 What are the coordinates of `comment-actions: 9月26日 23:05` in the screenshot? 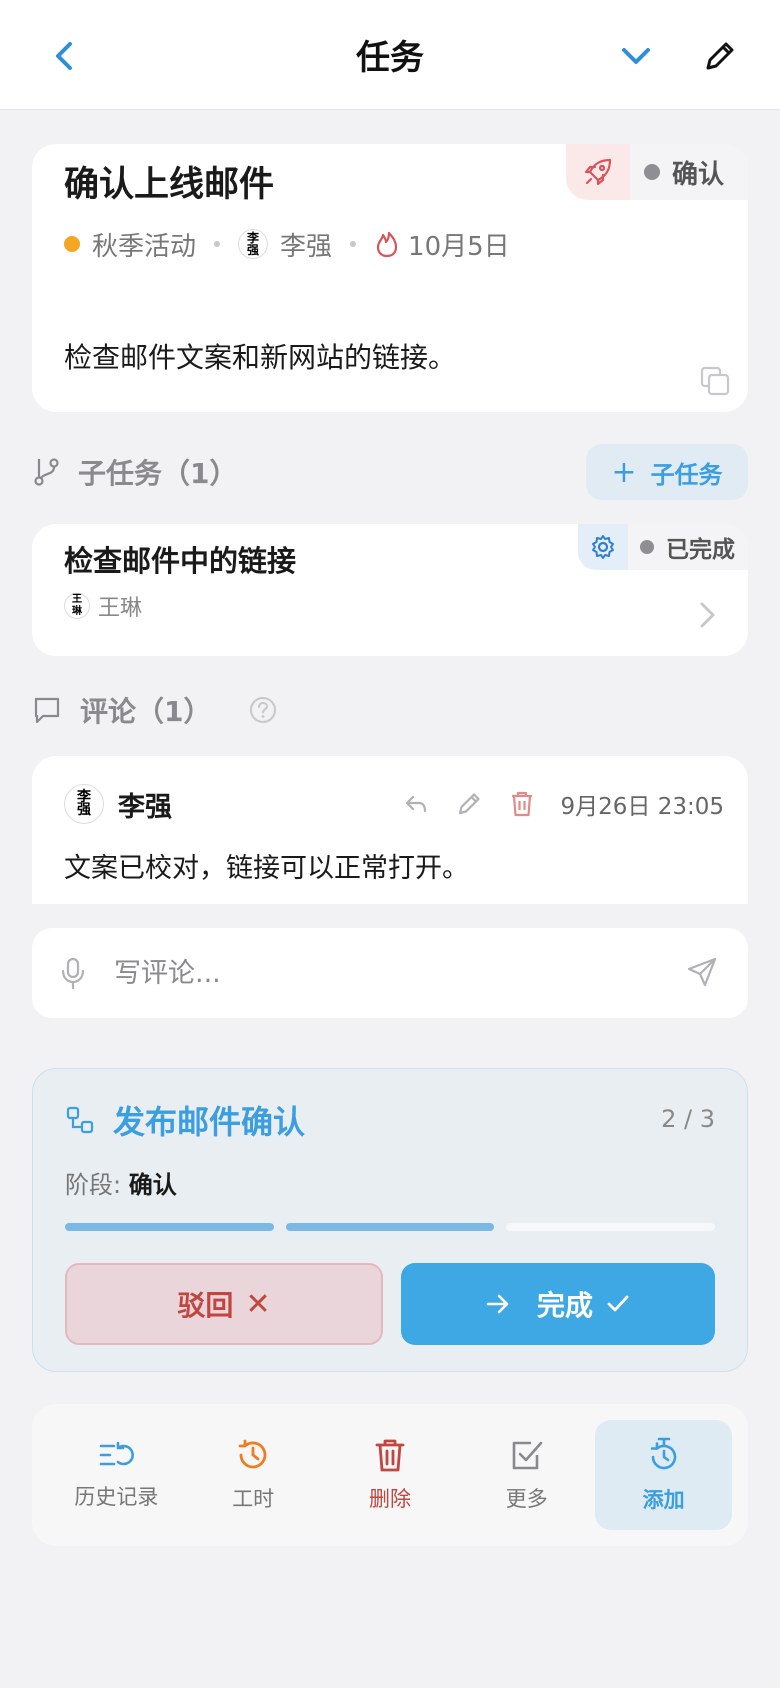 It's located at (551, 804).